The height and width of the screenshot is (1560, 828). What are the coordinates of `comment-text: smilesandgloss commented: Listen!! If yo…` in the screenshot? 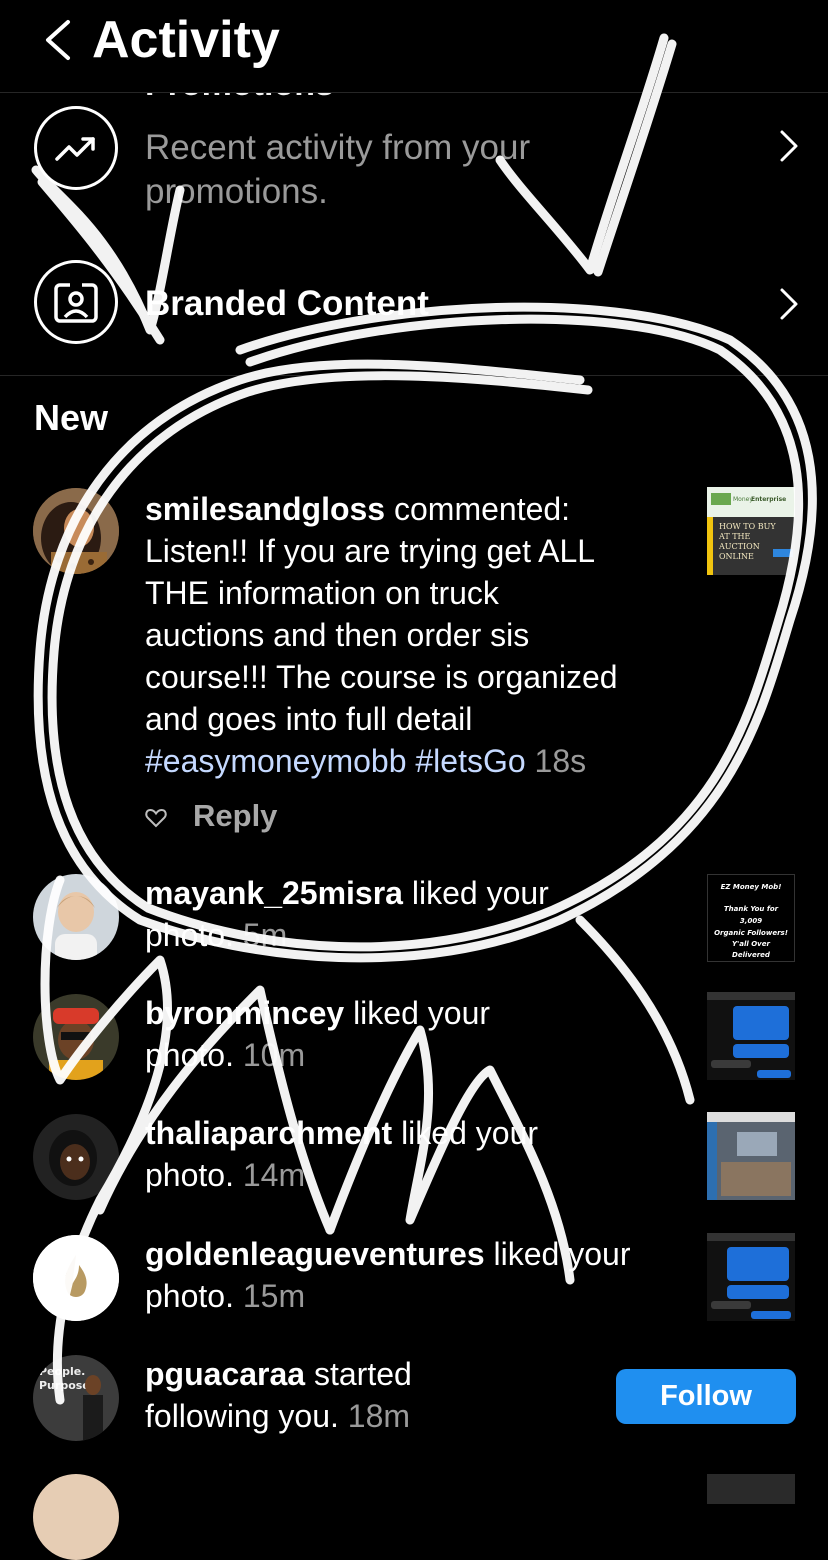 It's located at (417, 635).